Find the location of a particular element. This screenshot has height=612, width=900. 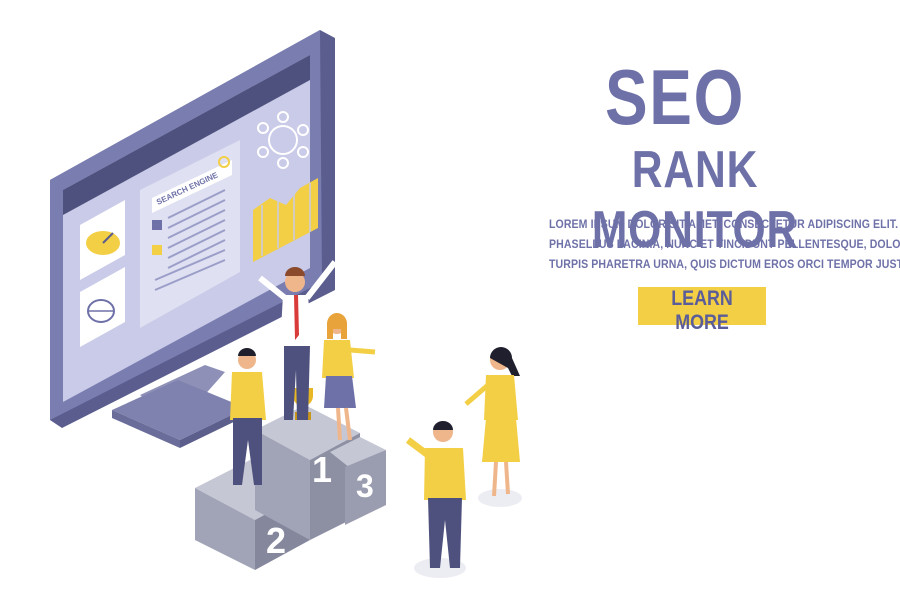

standing-woman is located at coordinates (493, 427).